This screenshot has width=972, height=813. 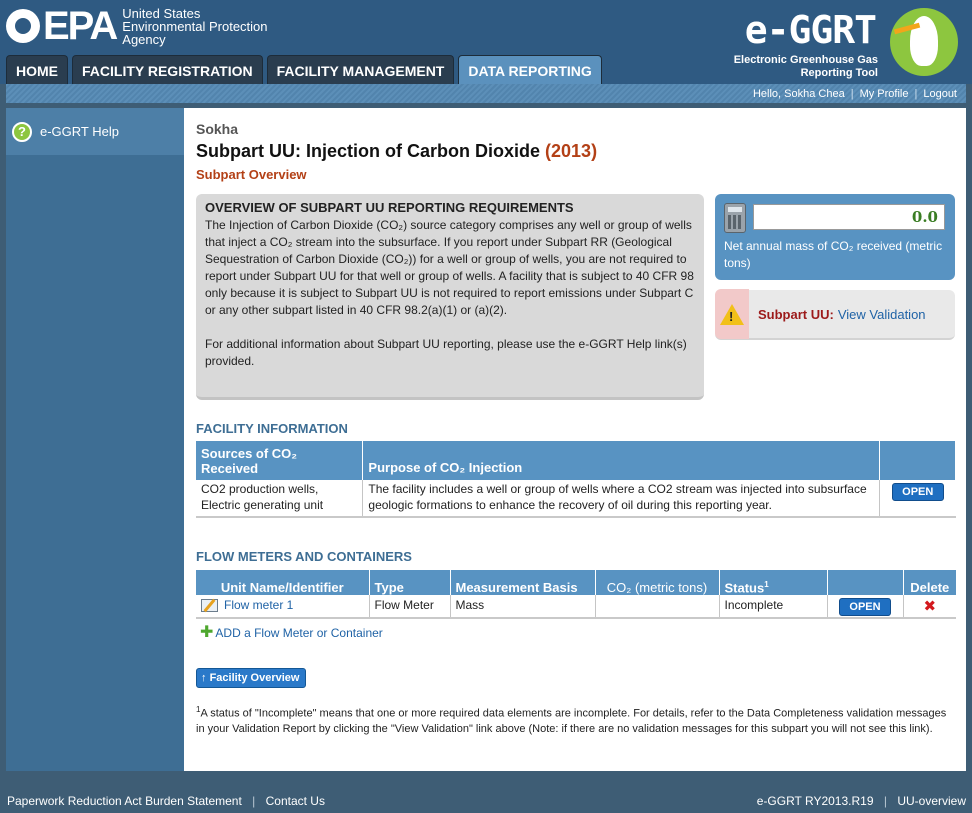 I want to click on sidebar-item-label: e-GGRT Help, so click(x=79, y=131).